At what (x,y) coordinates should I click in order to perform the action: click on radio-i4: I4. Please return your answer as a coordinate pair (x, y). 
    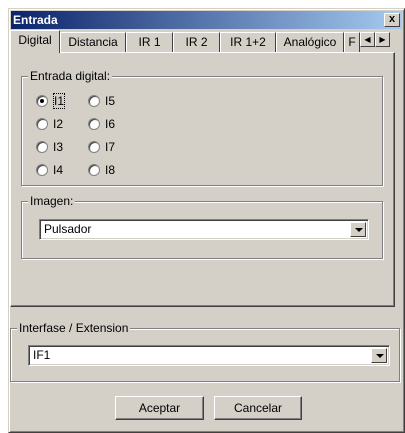
    Looking at the image, I should click on (56, 170).